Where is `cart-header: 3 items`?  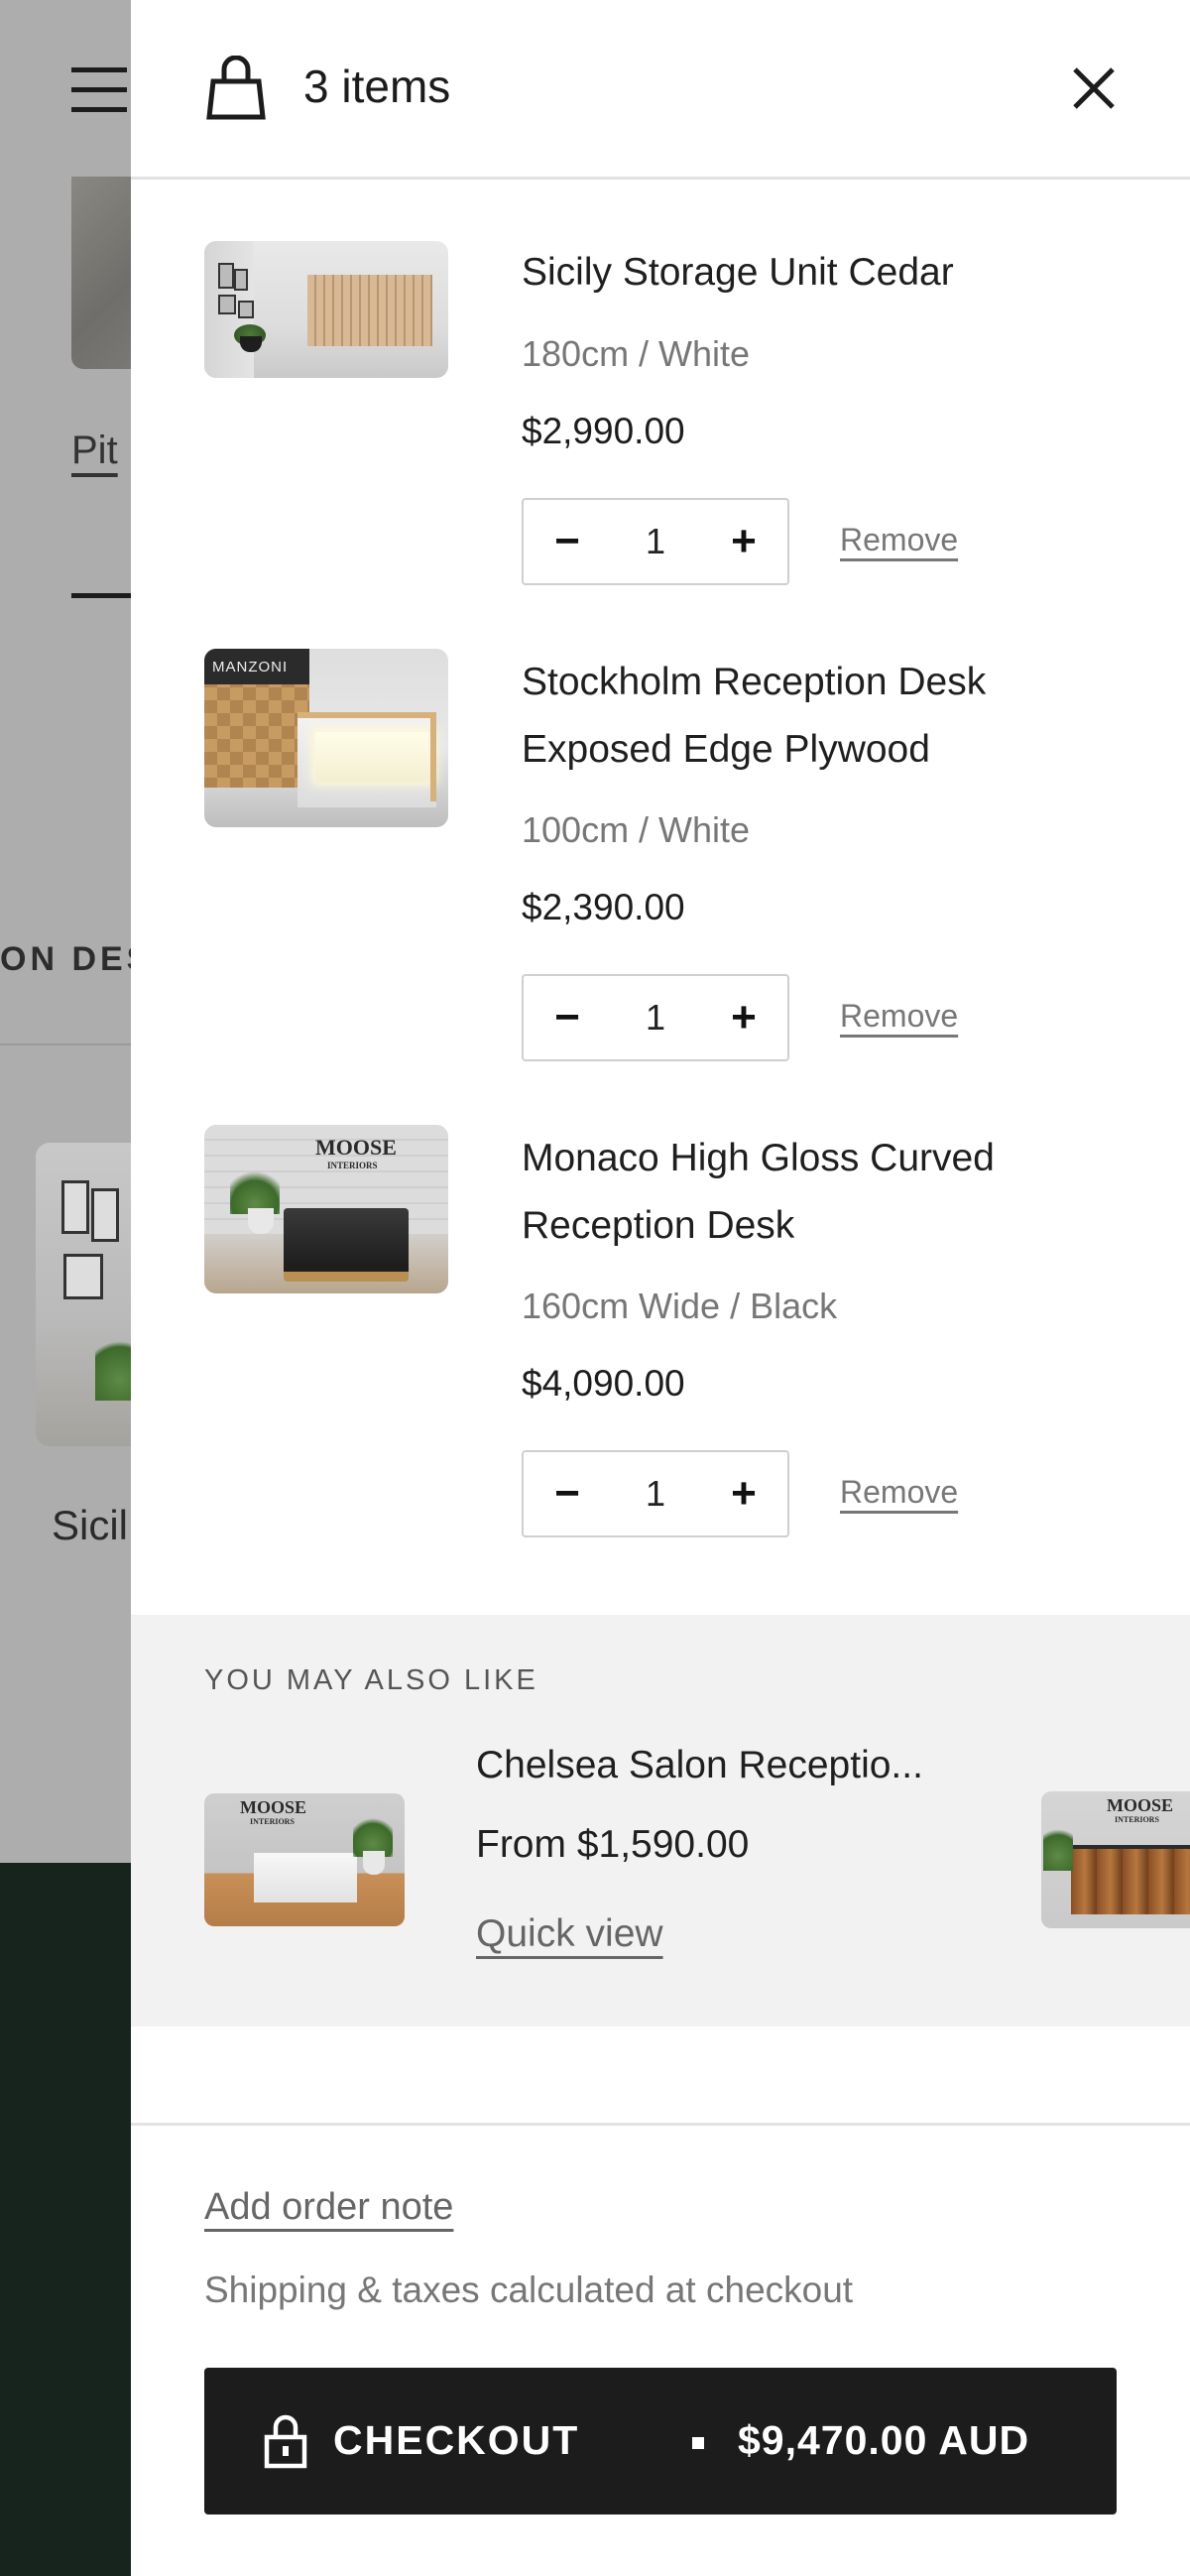
cart-header: 3 items is located at coordinates (660, 90).